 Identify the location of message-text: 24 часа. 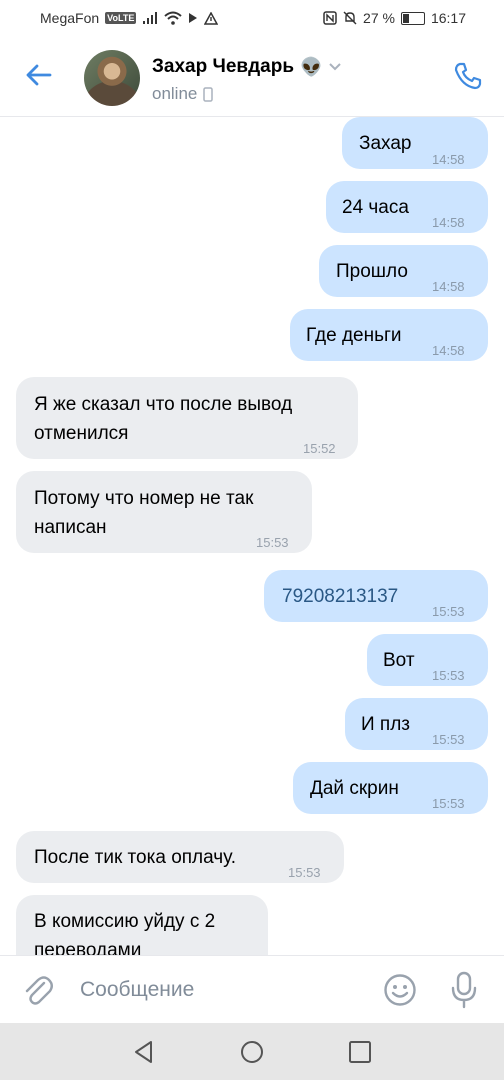
(375, 207).